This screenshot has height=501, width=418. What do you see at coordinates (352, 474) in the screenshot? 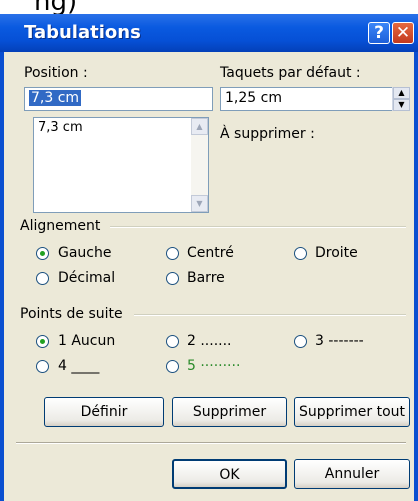
I see `cancel-button: Annuler` at bounding box center [352, 474].